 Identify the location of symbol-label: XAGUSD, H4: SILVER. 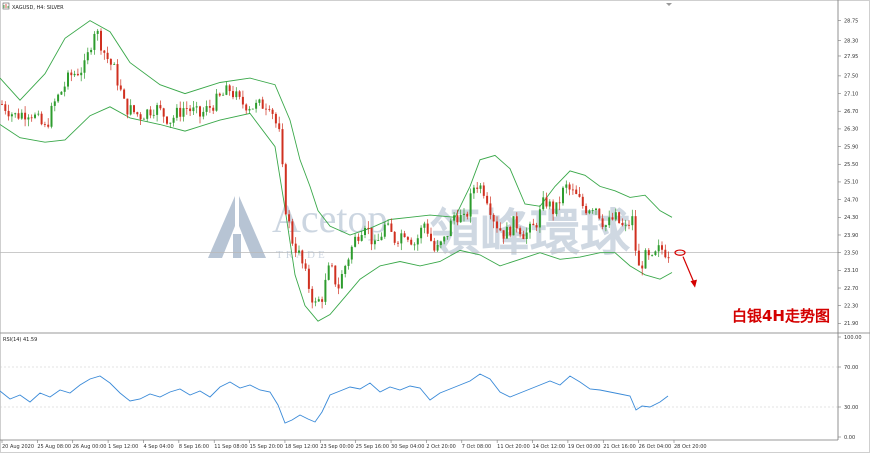
(38, 8).